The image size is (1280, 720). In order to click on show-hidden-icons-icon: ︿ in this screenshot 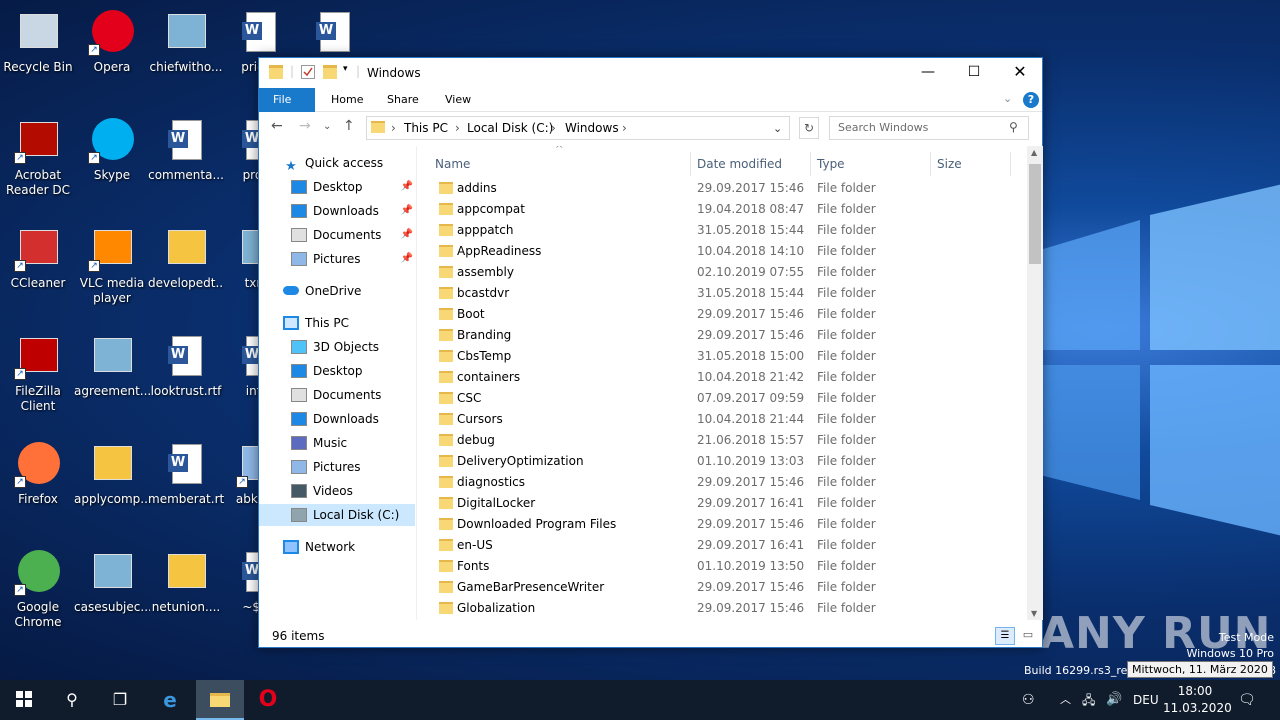, I will do `click(1065, 700)`.